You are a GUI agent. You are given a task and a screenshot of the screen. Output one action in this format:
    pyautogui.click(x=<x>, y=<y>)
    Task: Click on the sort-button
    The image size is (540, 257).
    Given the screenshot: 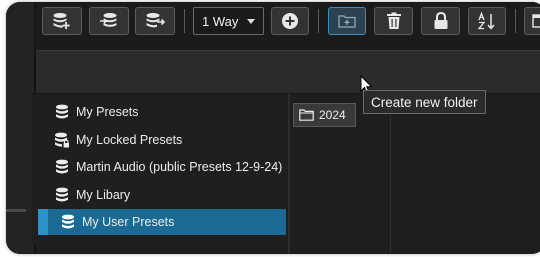 What is the action you would take?
    pyautogui.click(x=487, y=21)
    